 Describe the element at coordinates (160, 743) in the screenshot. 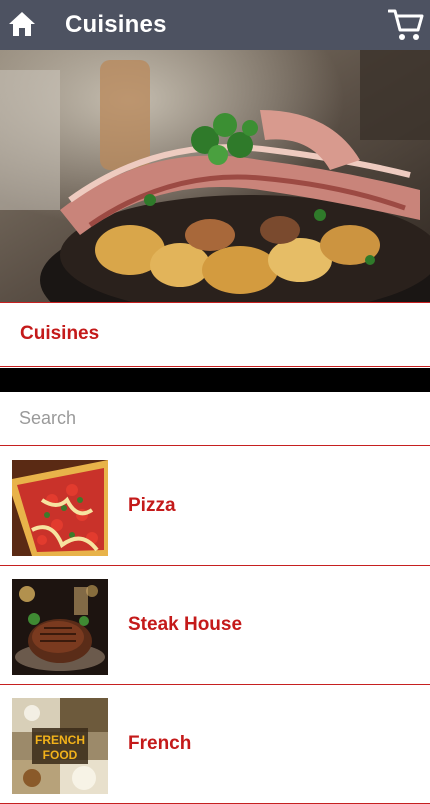

I see `list-item-label: French` at that location.